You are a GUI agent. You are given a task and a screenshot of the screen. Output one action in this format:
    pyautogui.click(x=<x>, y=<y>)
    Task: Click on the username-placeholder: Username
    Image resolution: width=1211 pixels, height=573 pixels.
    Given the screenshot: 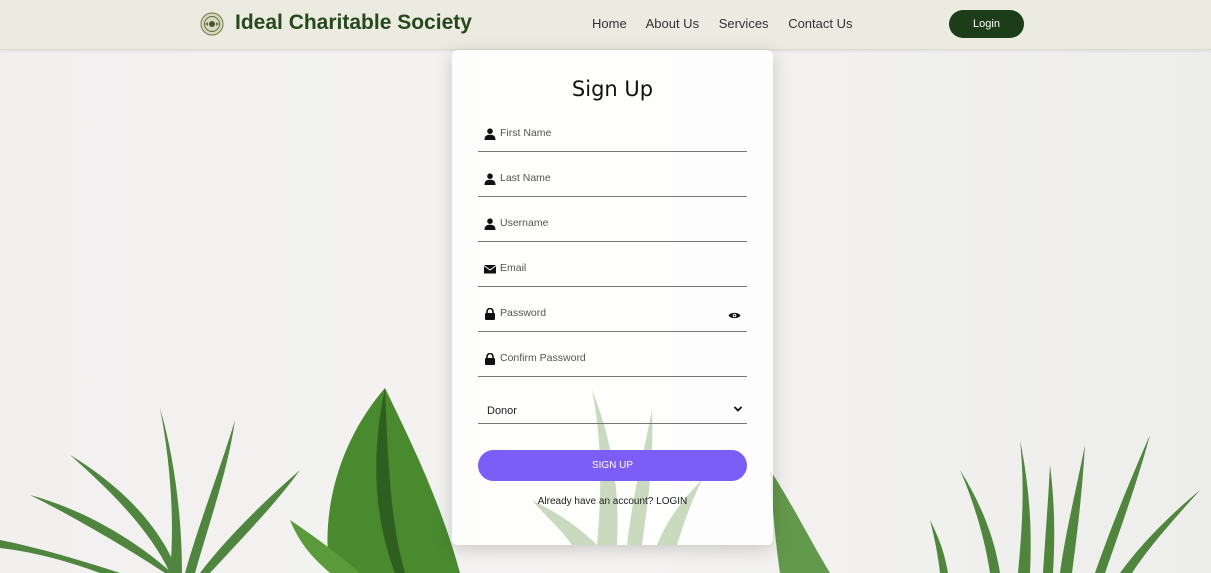 What is the action you would take?
    pyautogui.click(x=524, y=223)
    